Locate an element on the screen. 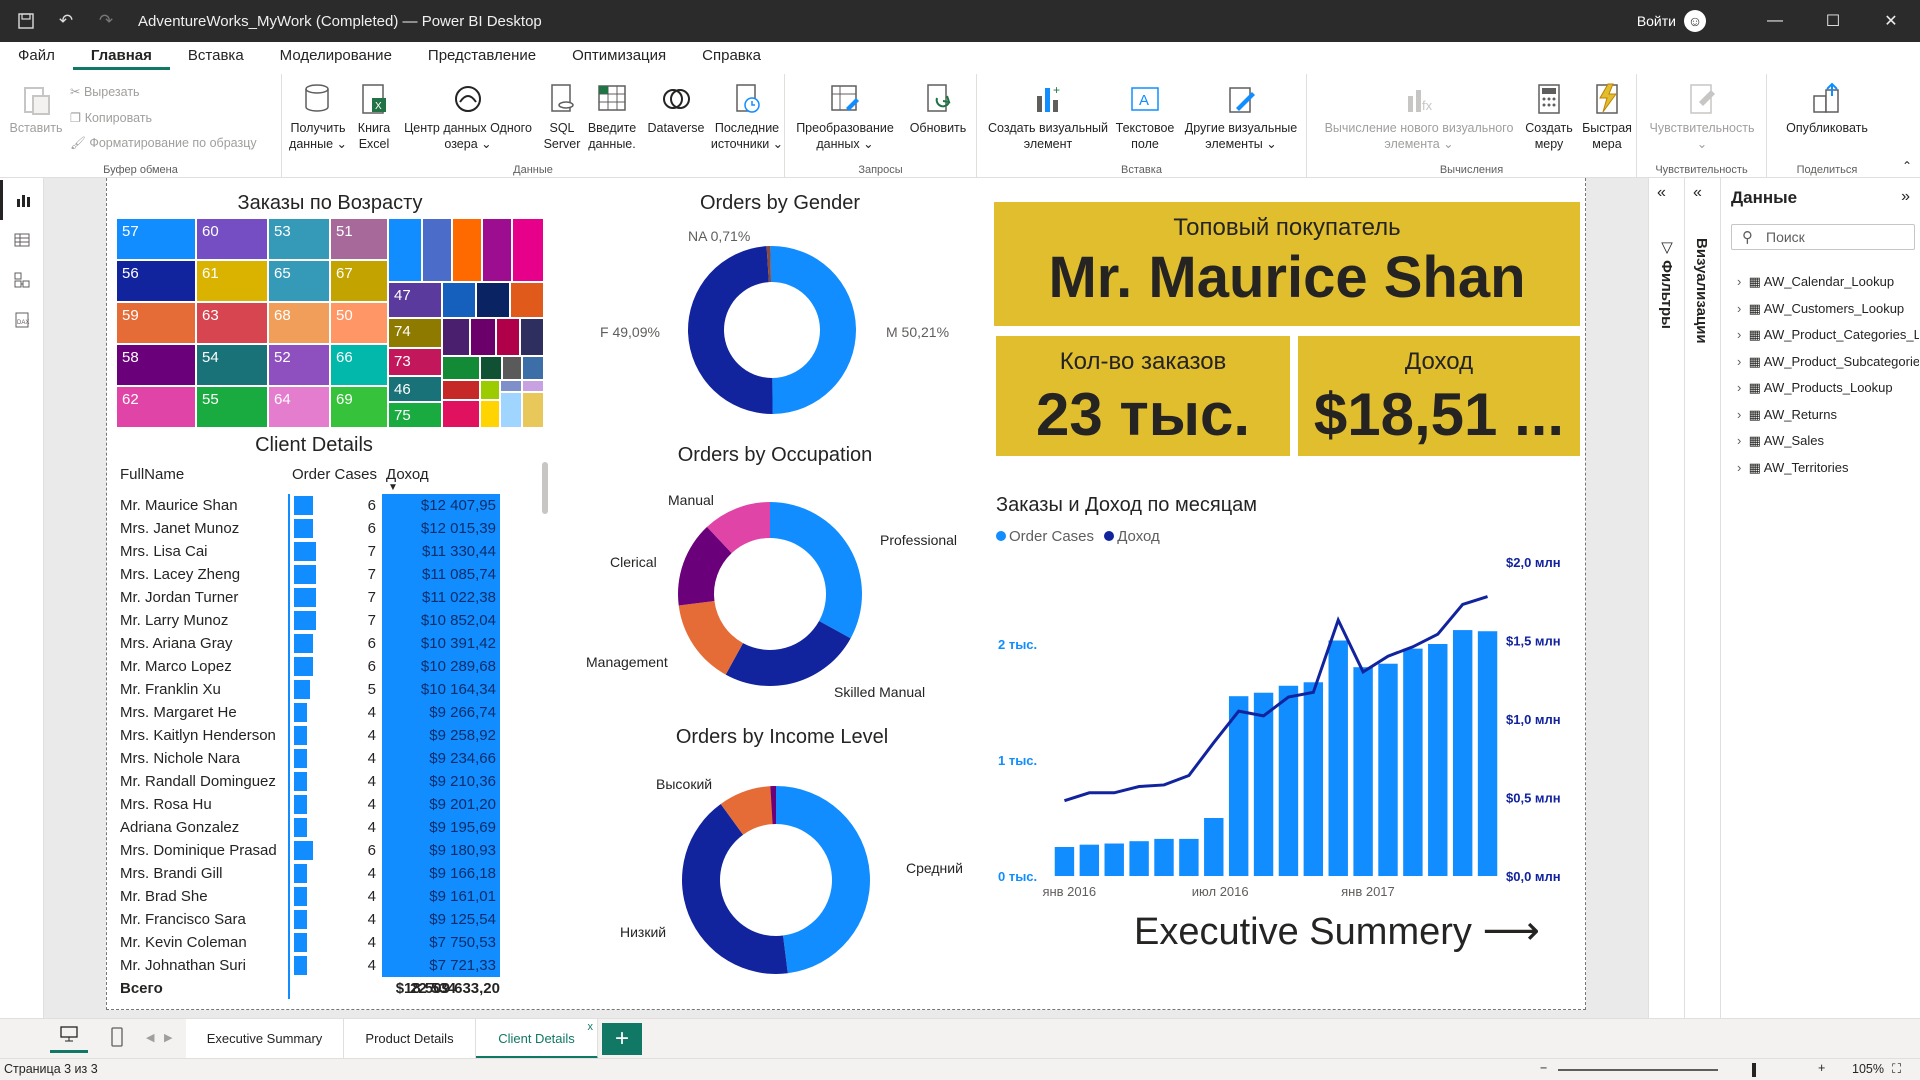 The image size is (1920, 1080). data-table-item: › ▦ AW_Sales is located at coordinates (1828, 441).